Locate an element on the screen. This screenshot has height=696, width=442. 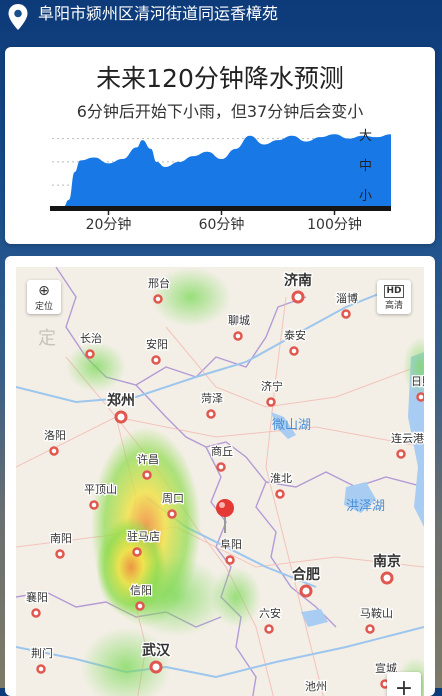
x-tick-label: 100分钟 is located at coordinates (334, 224).